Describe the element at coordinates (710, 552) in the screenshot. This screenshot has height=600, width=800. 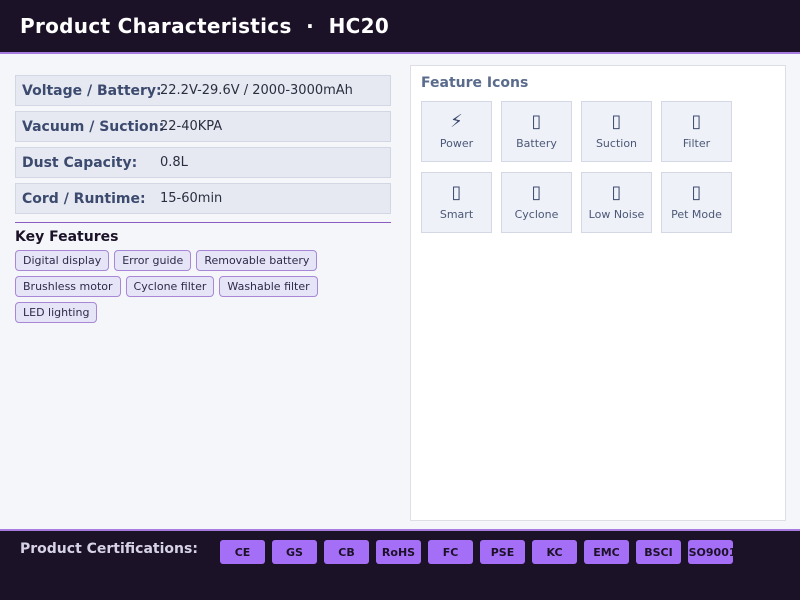
I see `cert-badge-iso9001: ISO9001` at that location.